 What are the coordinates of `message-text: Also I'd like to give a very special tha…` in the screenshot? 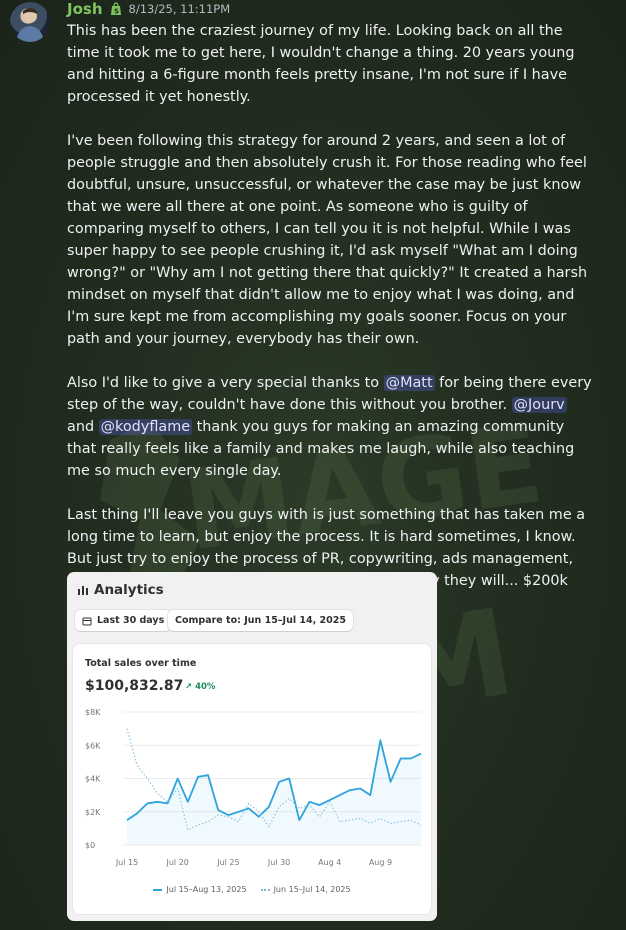 It's located at (225, 383).